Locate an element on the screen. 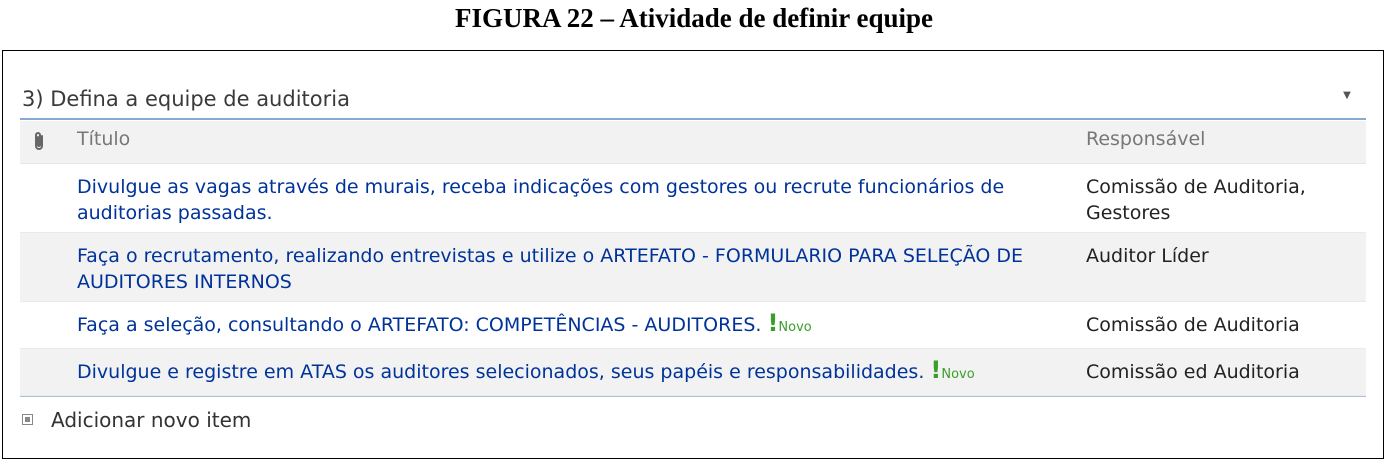 The width and height of the screenshot is (1388, 463). item-responsible: Comissão ed Auditoria is located at coordinates (1193, 372).